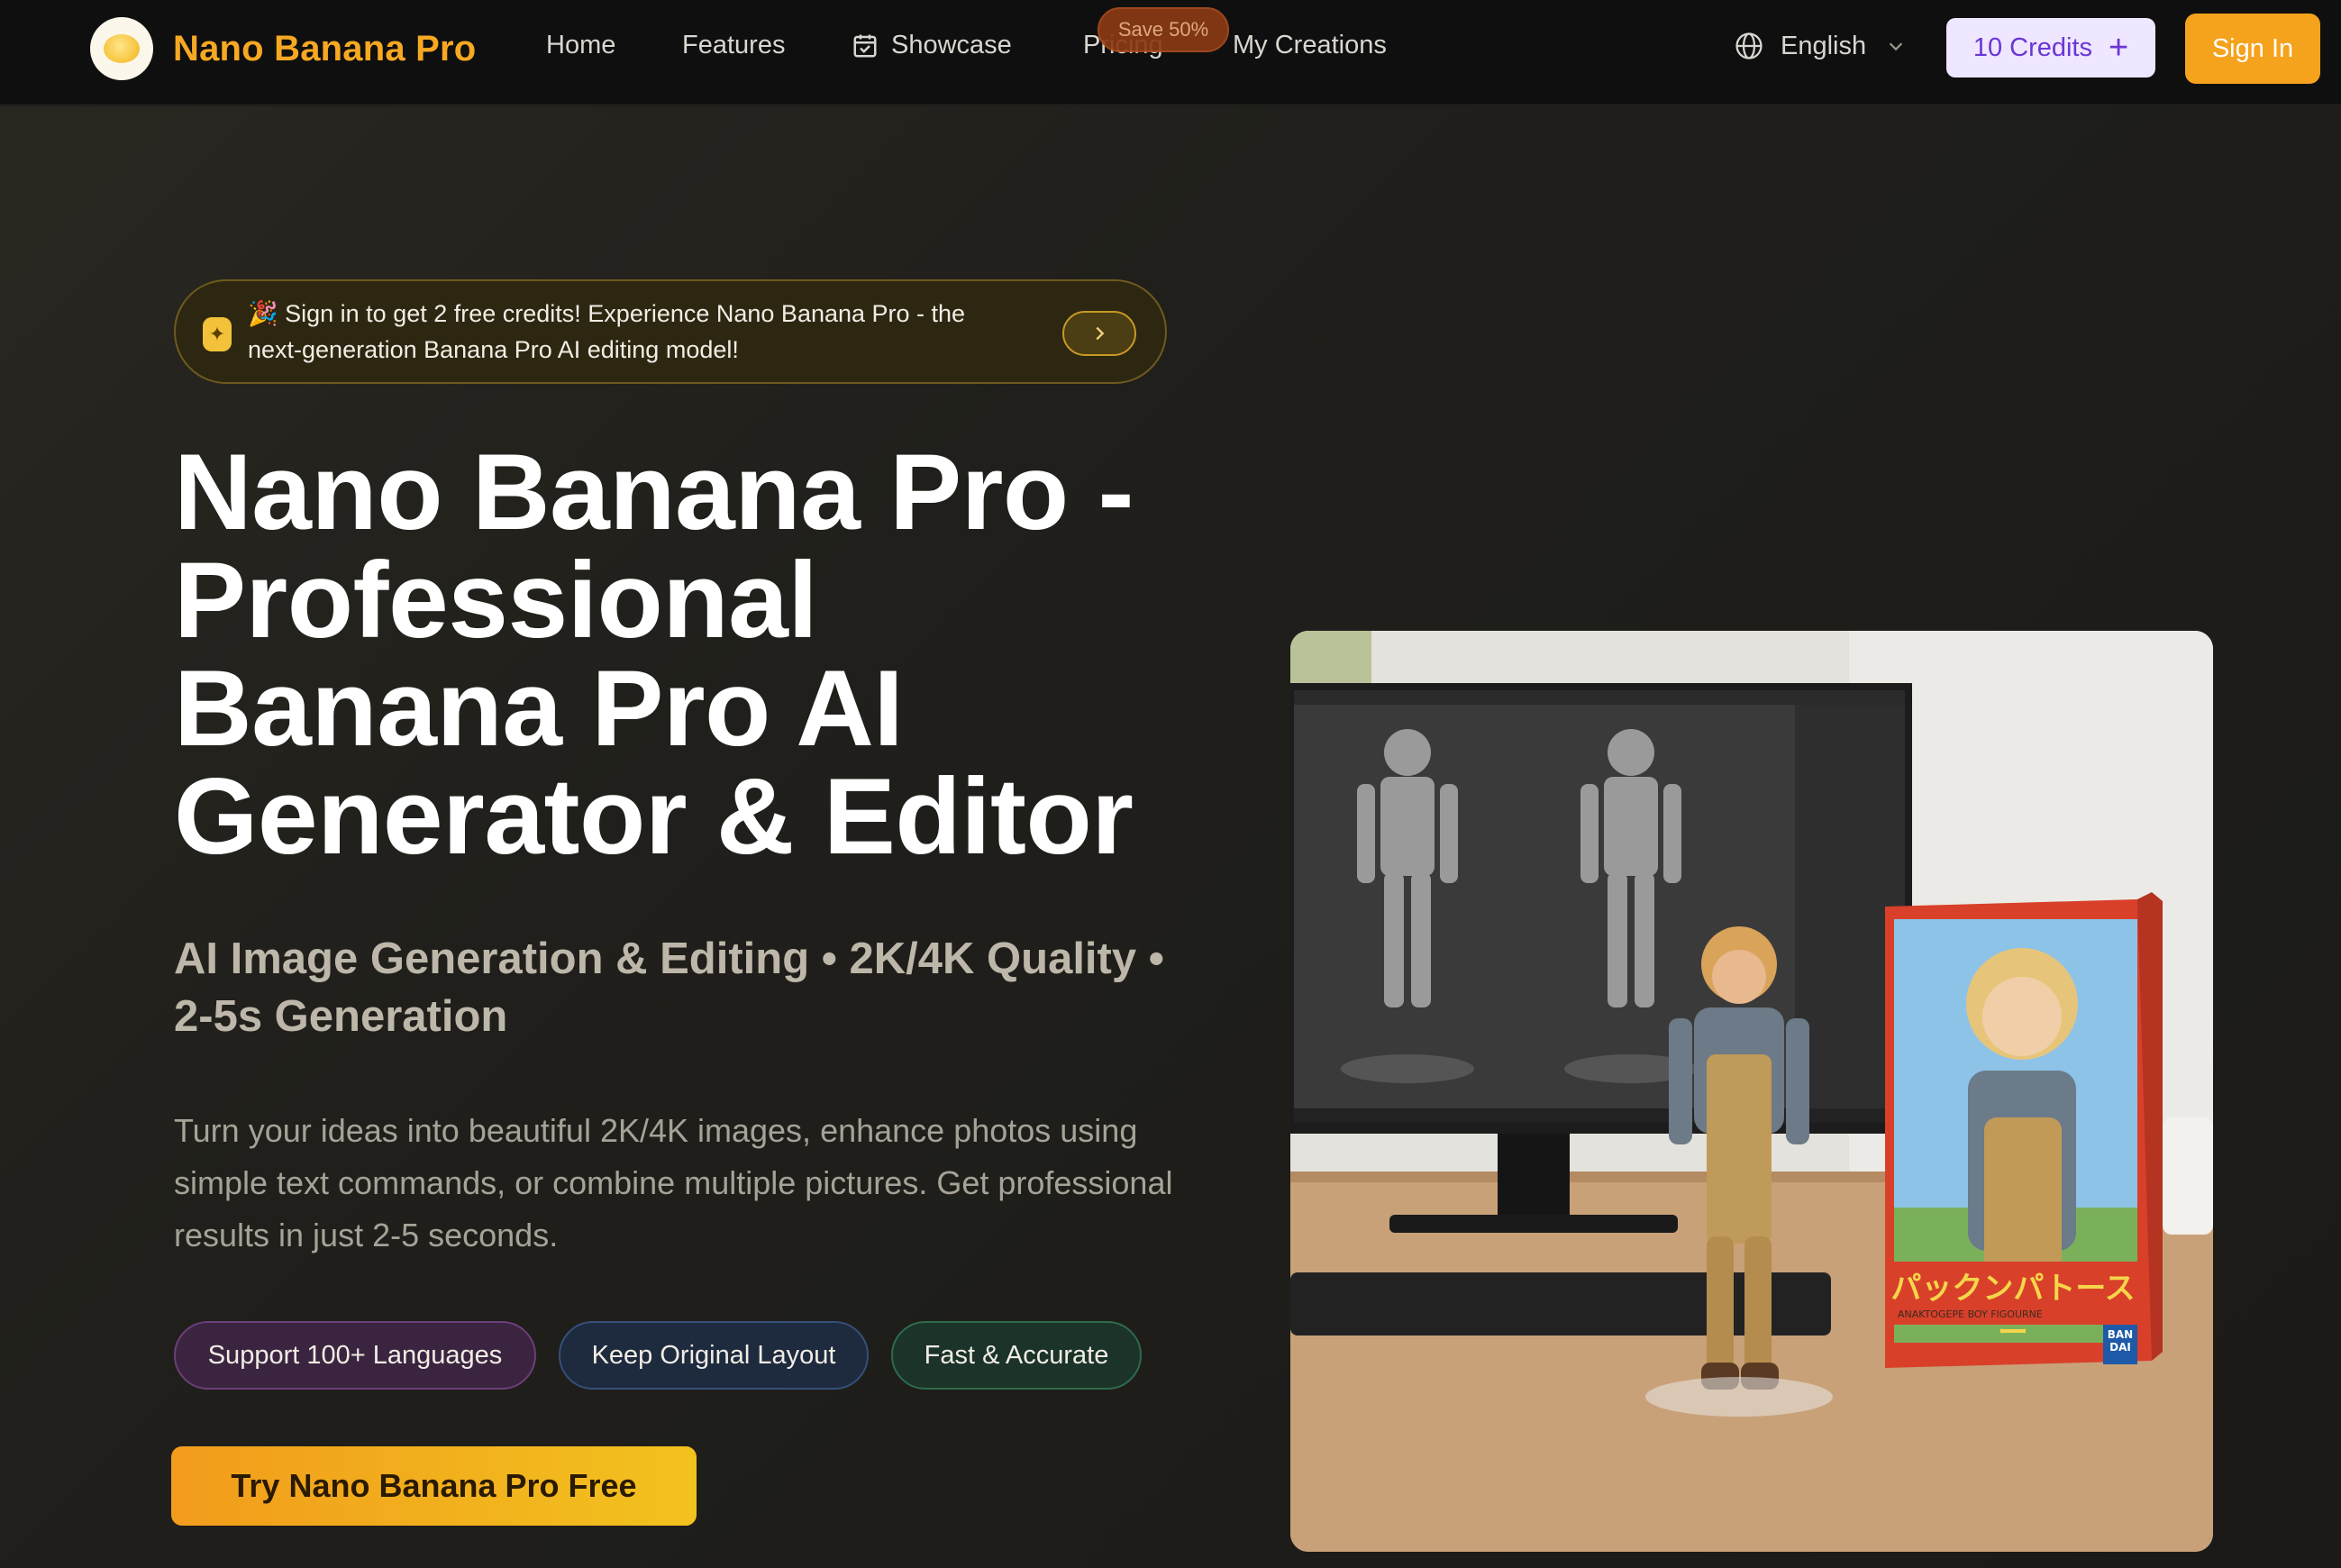 This screenshot has width=2341, height=1568. I want to click on sign-in-button: Sign In, so click(2253, 49).